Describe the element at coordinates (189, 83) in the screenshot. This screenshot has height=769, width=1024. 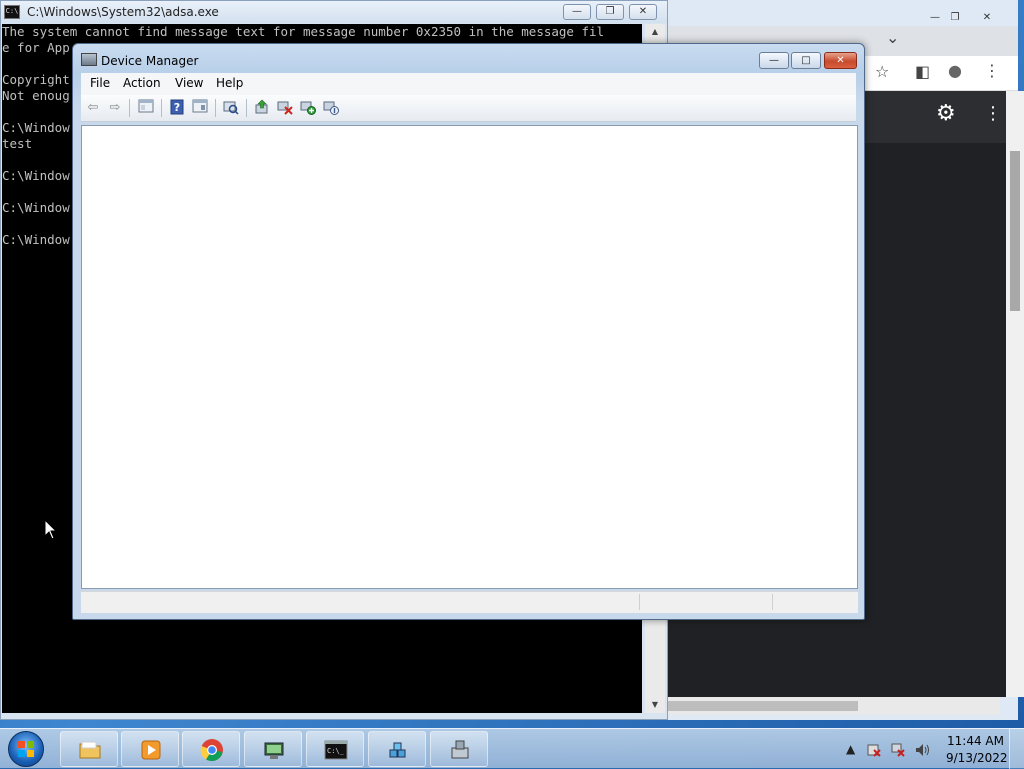
I see `menu-view: View` at that location.